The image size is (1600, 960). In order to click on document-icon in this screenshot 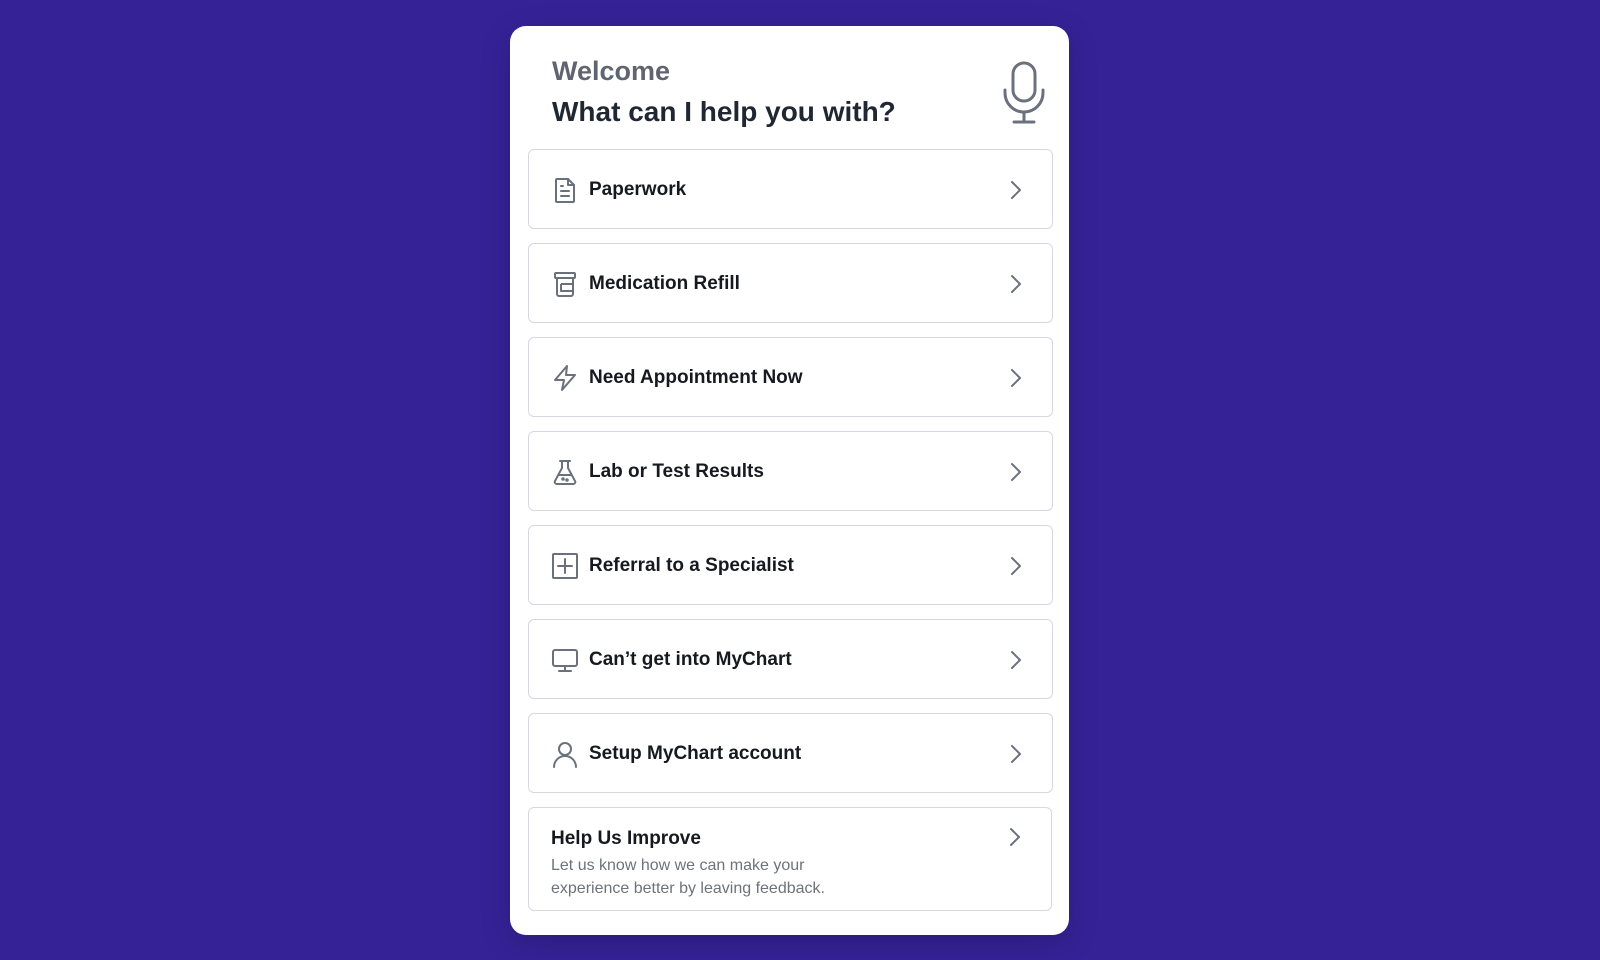, I will do `click(565, 190)`.